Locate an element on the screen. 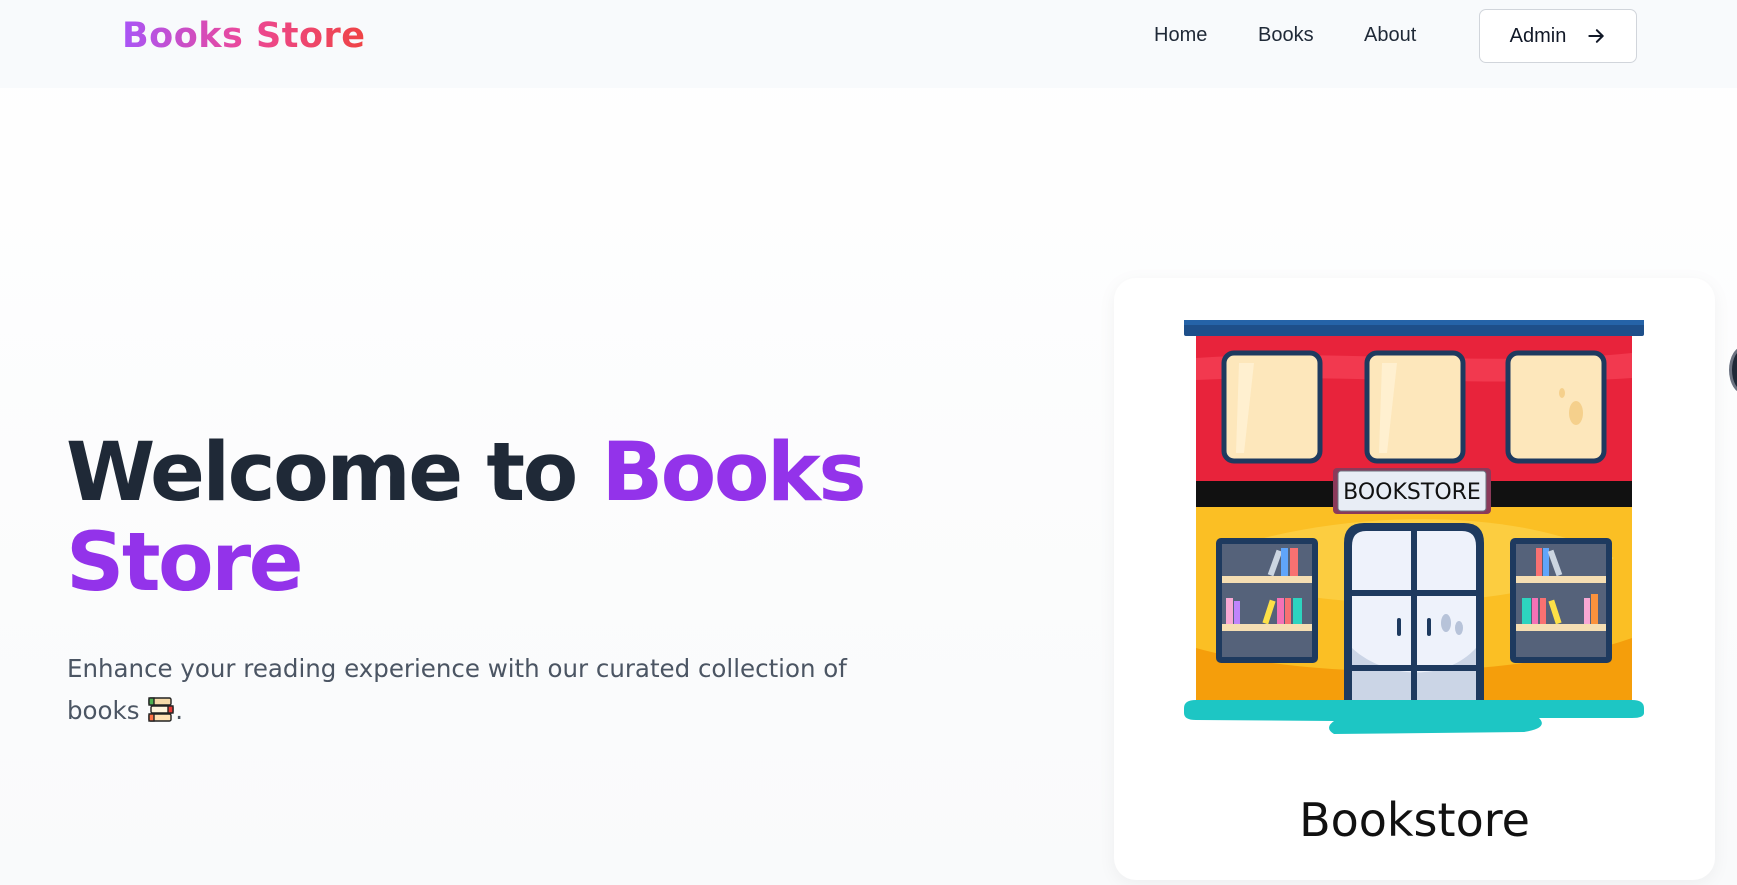 Image resolution: width=1737 pixels, height=885 pixels. arrow-right-icon is located at coordinates (1596, 36).